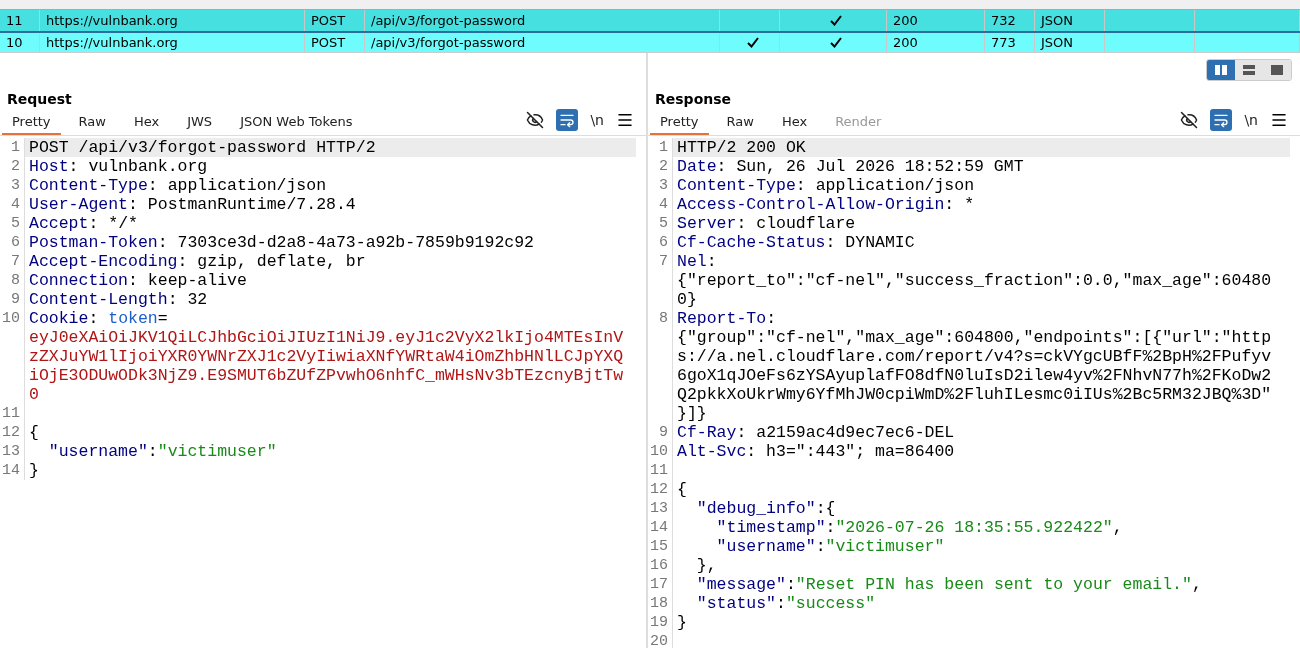 The height and width of the screenshot is (648, 1300). What do you see at coordinates (993, 584) in the screenshot?
I see `json-string: "Reset PIN has been sent to your email."` at bounding box center [993, 584].